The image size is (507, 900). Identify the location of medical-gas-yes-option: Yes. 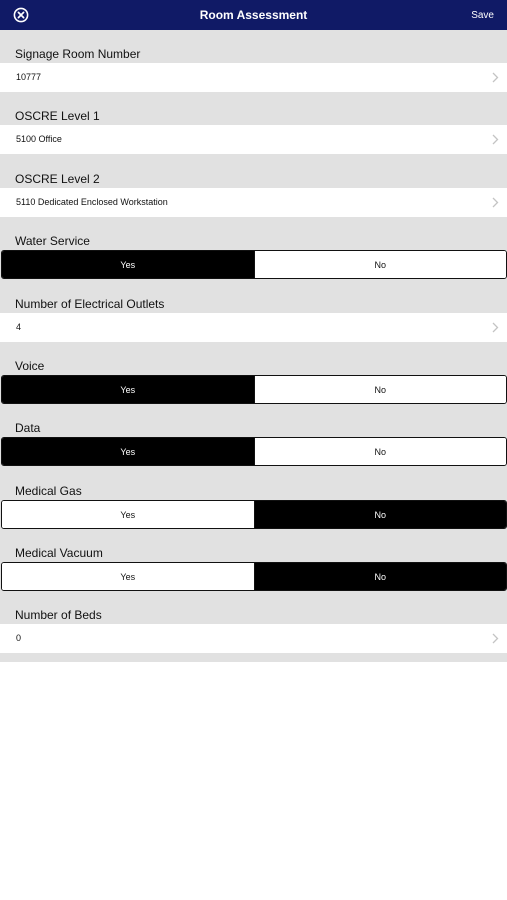
(128, 514).